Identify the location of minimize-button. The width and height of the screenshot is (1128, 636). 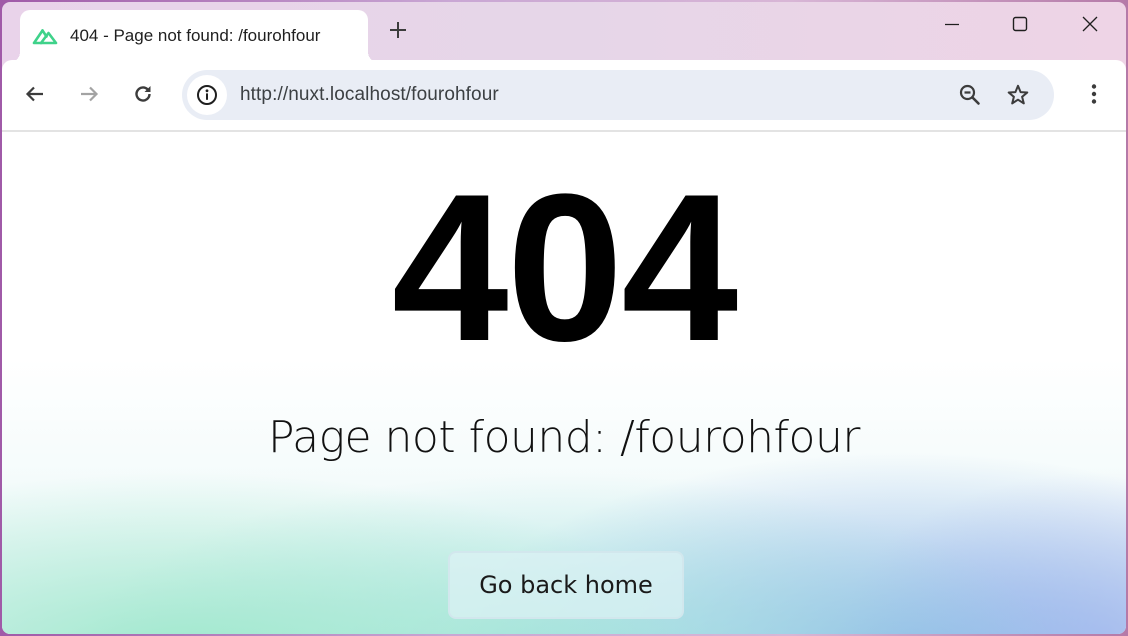
(952, 24).